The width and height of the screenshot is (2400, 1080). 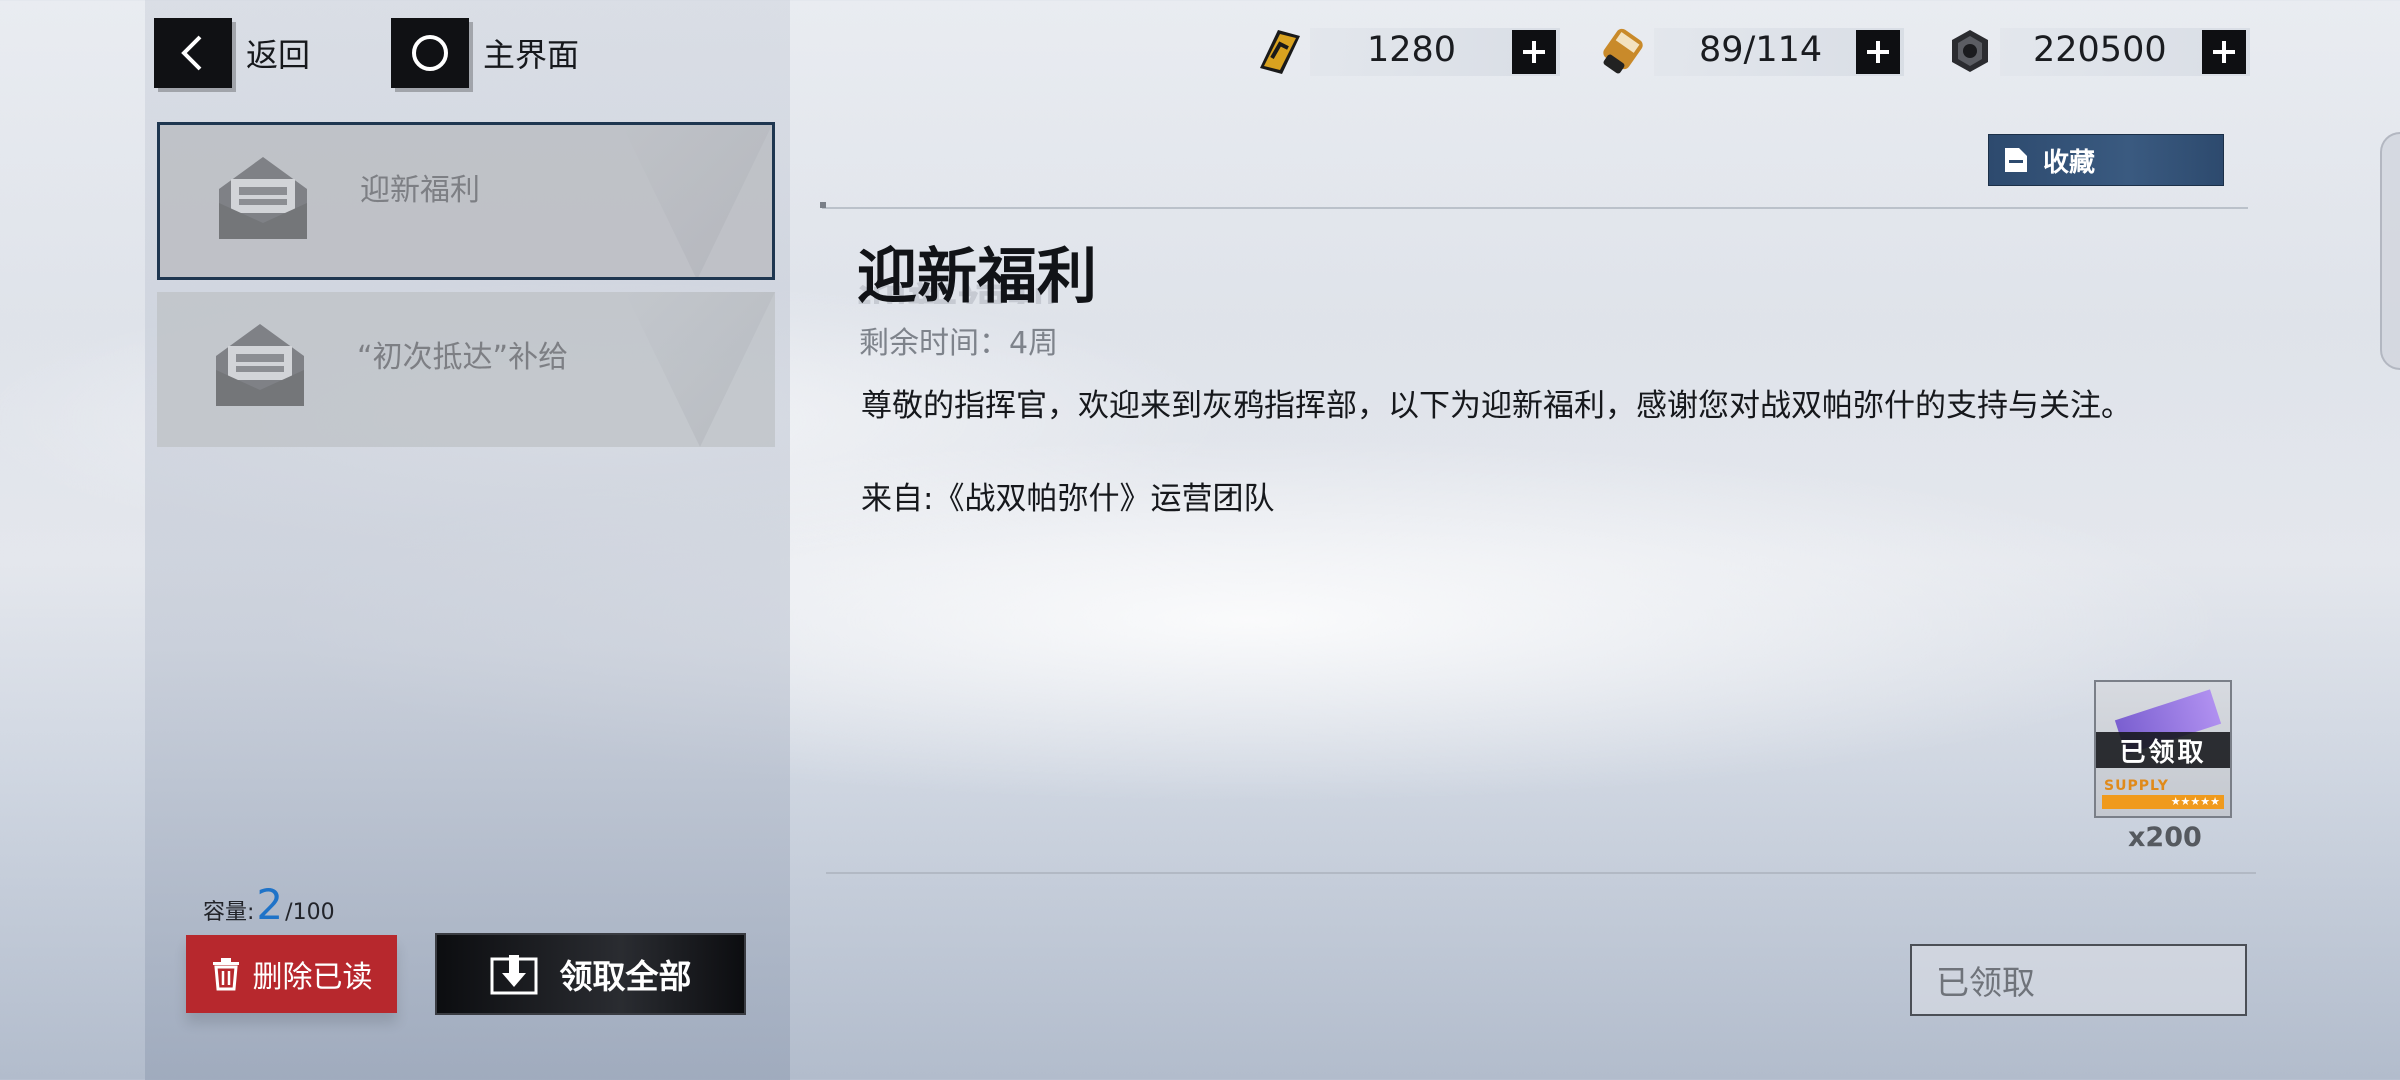 What do you see at coordinates (1535, 208) in the screenshot?
I see `divider-top` at bounding box center [1535, 208].